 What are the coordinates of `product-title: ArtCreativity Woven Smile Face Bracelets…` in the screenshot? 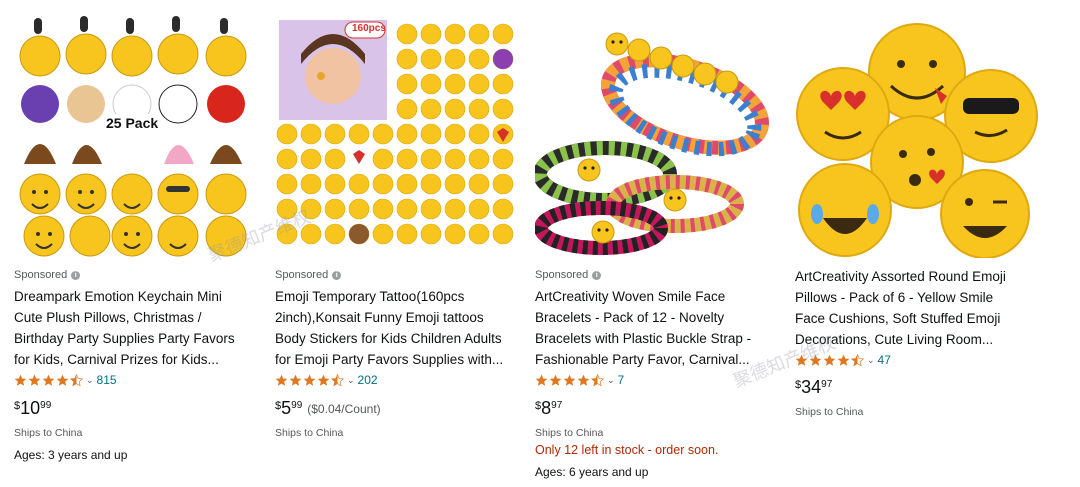 It's located at (652, 328).